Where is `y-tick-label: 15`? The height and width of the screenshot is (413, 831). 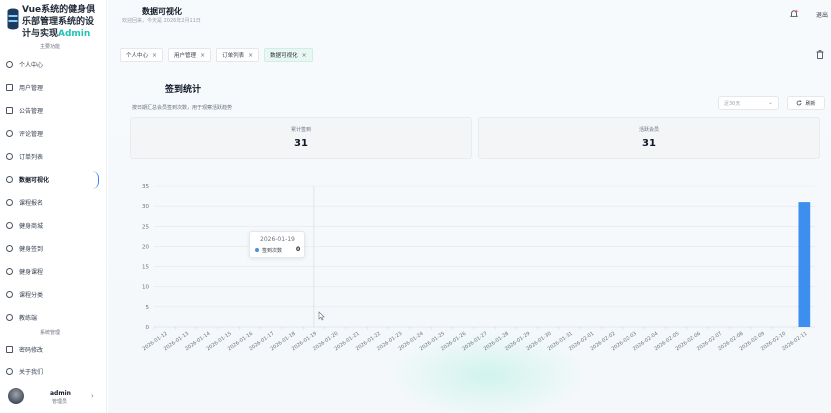 y-tick-label: 15 is located at coordinates (145, 268).